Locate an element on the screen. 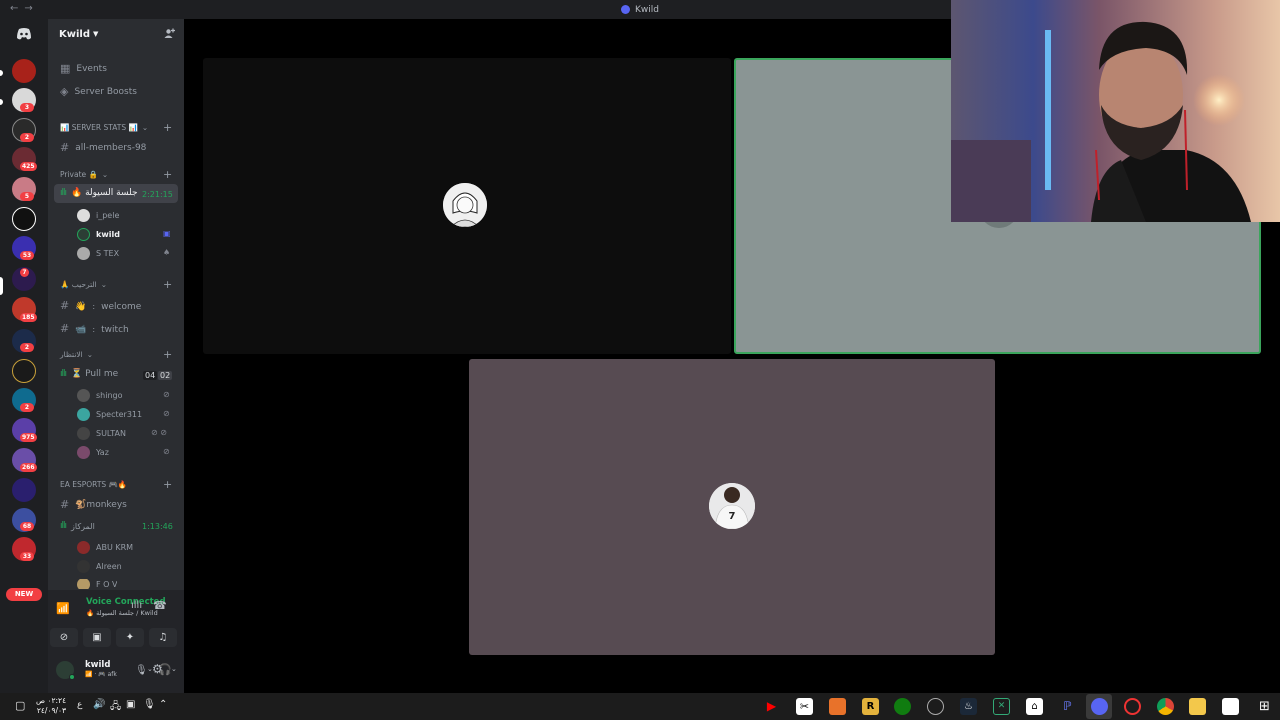  member-name: Alreen is located at coordinates (109, 566).